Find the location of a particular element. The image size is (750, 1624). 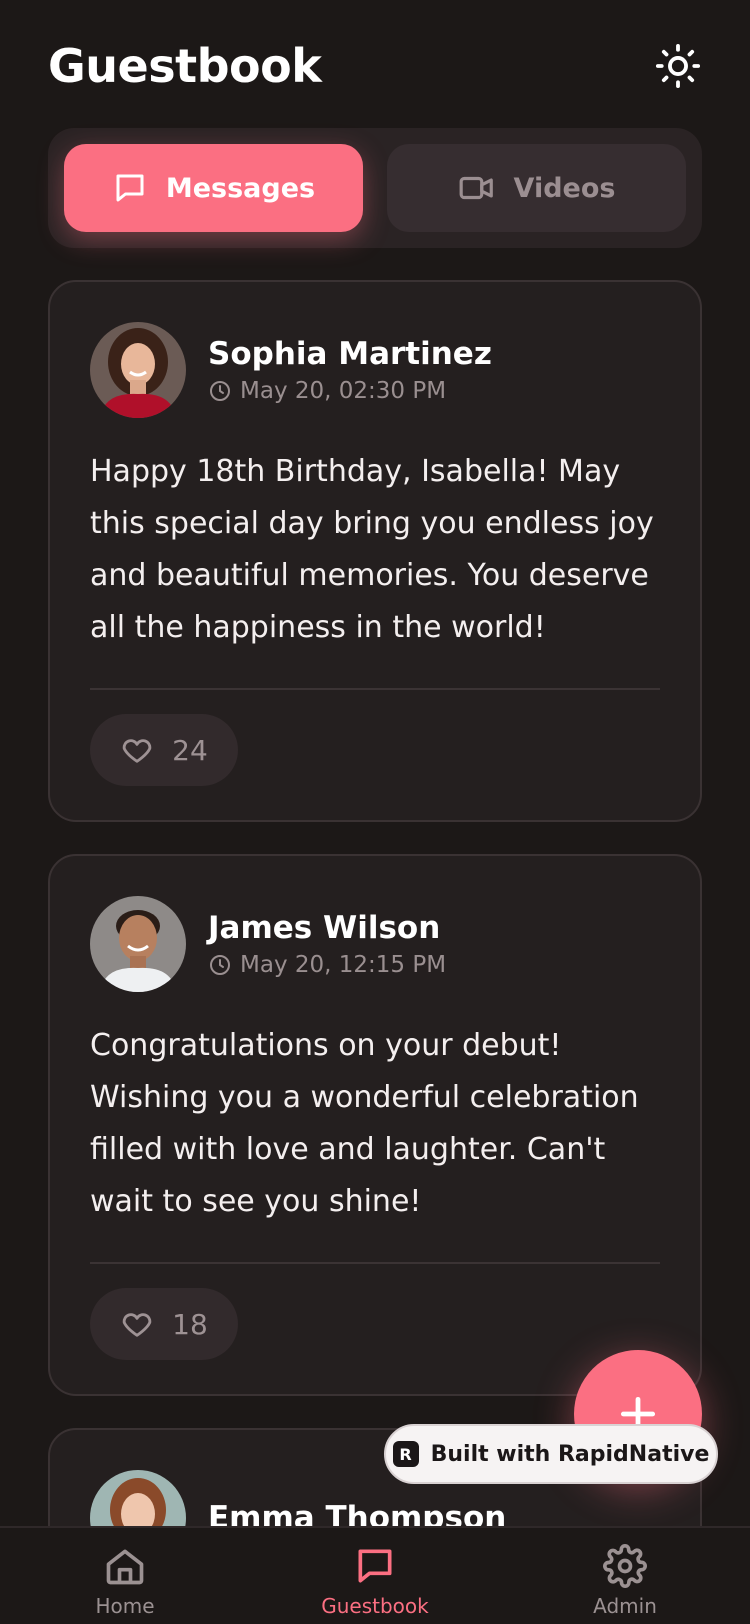

built-with-badge: R Built with RapidNative is located at coordinates (551, 1454).